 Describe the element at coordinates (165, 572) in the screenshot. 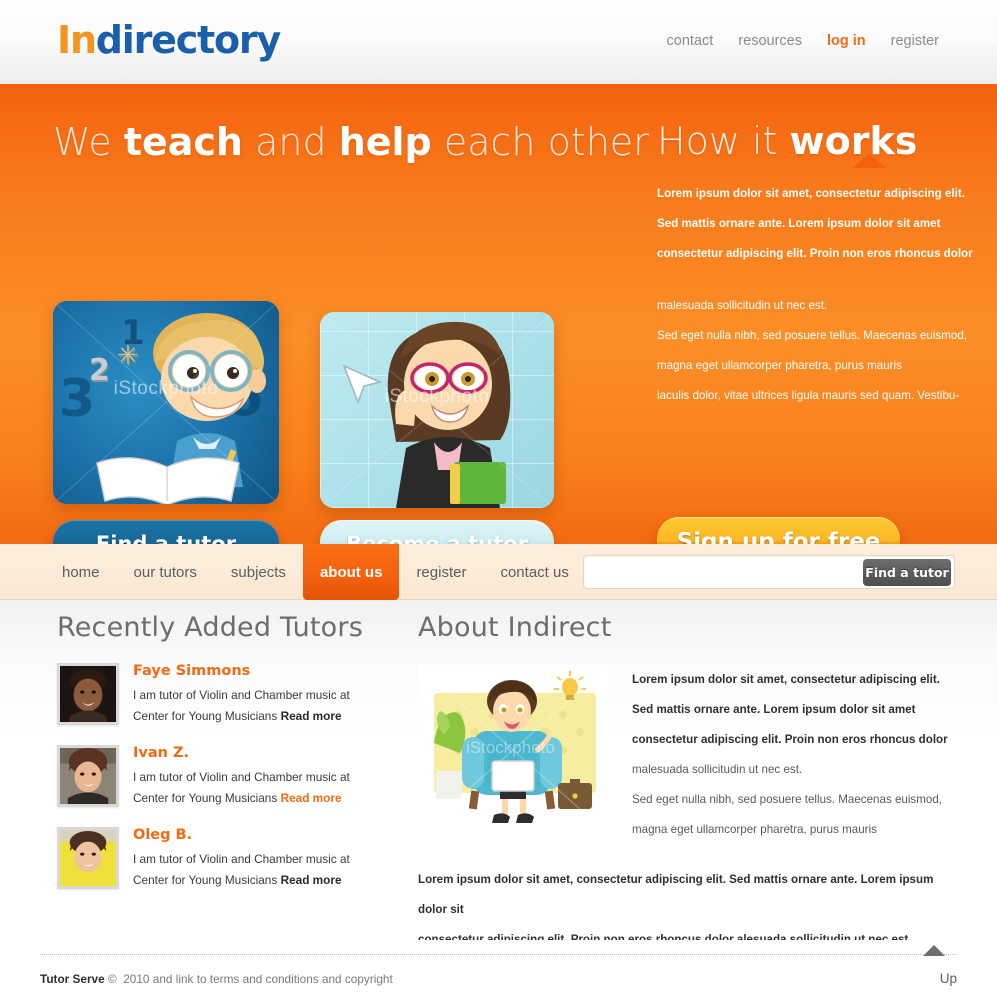

I see `nav-item-our-tutors: our tutors` at that location.